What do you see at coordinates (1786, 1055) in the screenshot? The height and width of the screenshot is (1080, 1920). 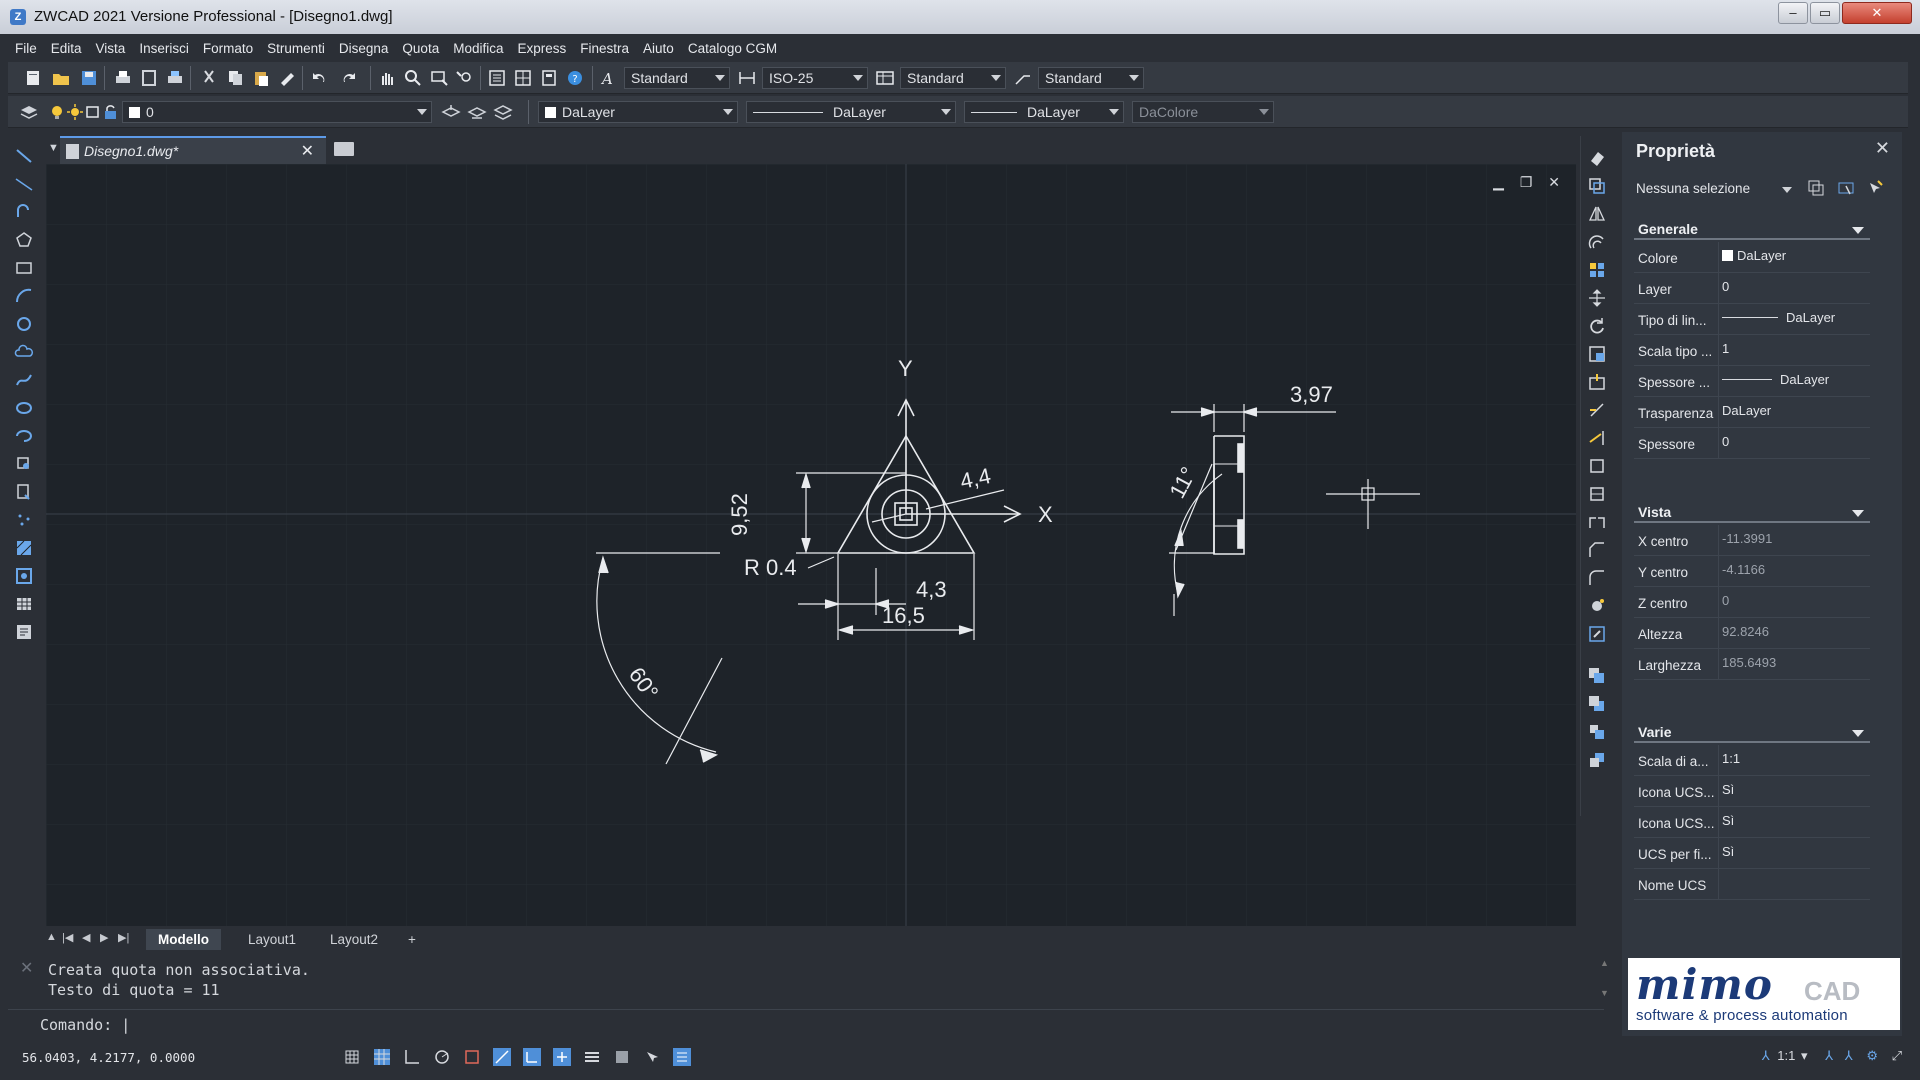 I see `annotation-scale-value: 1:1` at bounding box center [1786, 1055].